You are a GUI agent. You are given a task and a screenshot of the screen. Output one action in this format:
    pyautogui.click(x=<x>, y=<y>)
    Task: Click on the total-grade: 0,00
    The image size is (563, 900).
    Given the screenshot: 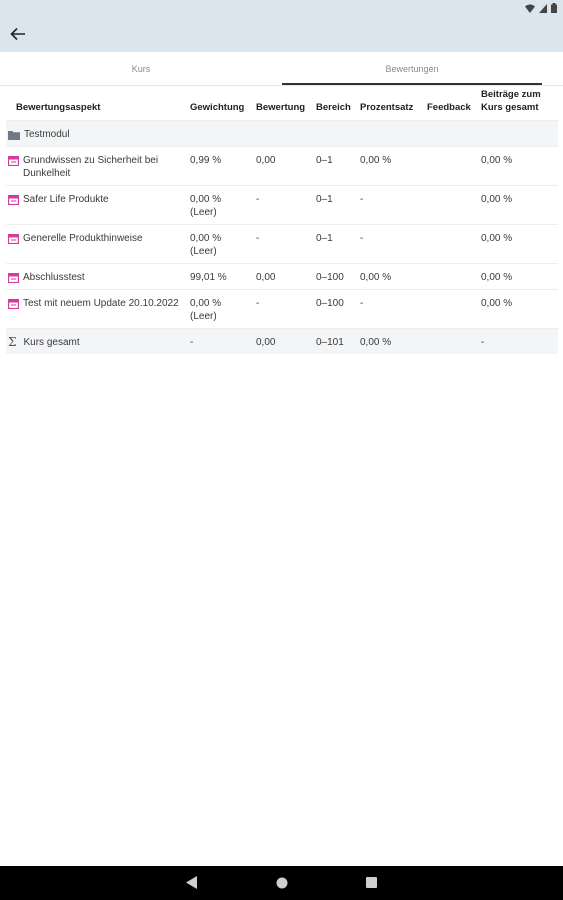 What is the action you would take?
    pyautogui.click(x=284, y=341)
    